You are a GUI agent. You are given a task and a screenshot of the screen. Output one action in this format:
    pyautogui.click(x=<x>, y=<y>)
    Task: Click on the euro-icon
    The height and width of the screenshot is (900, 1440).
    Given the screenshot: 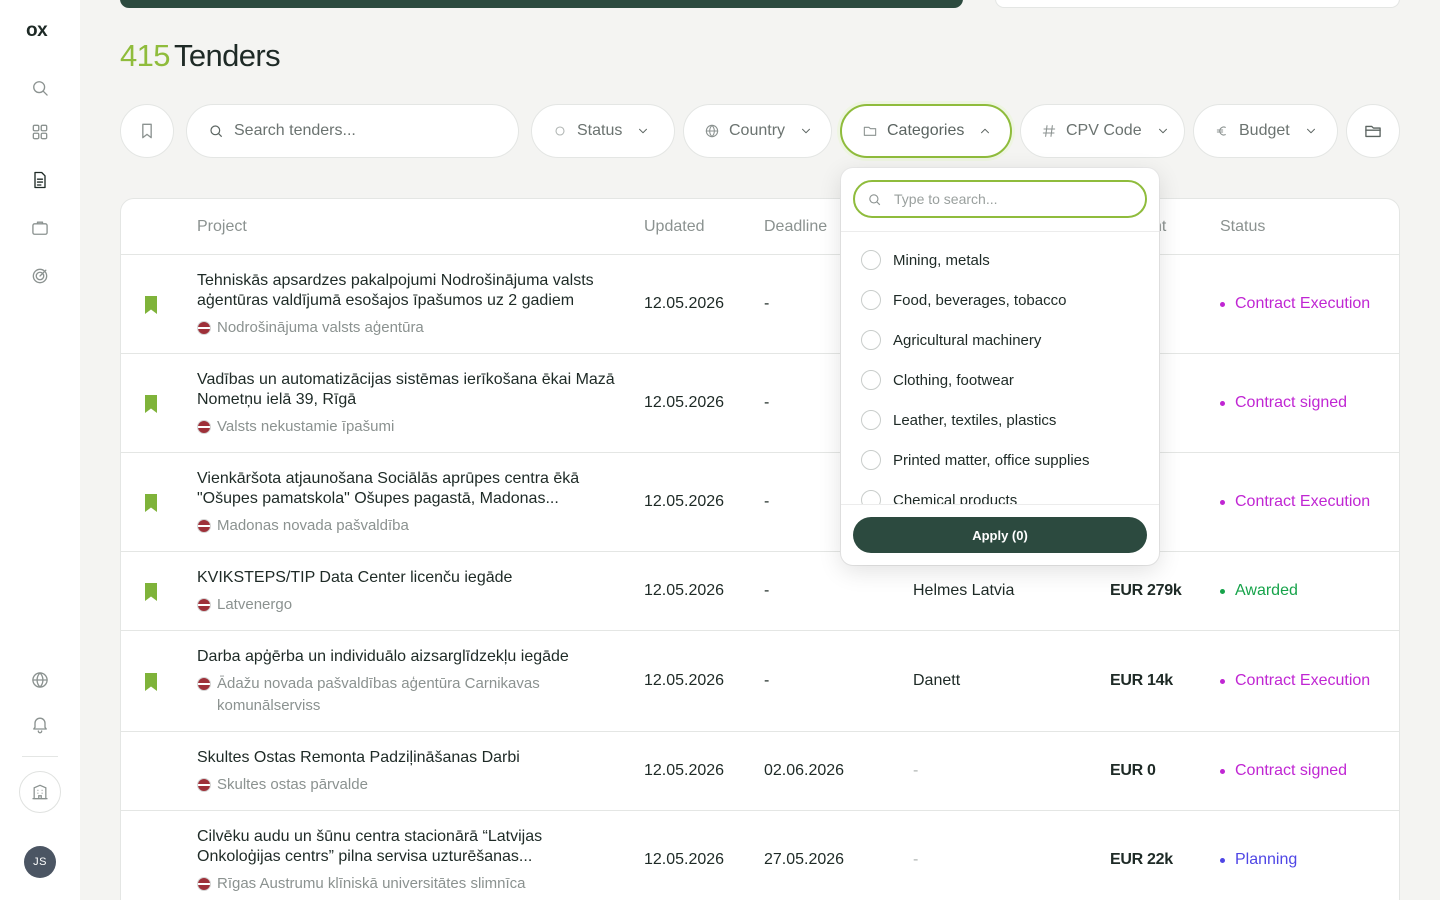 What is the action you would take?
    pyautogui.click(x=1221, y=131)
    